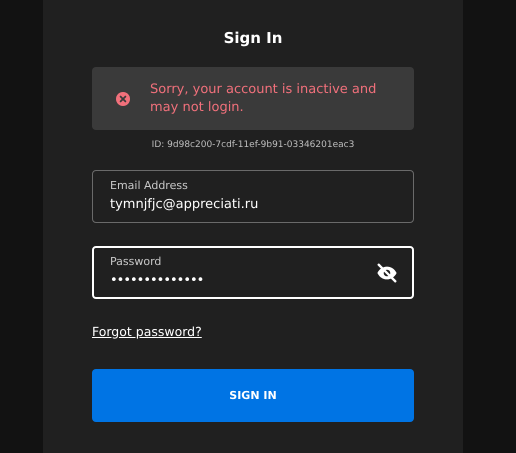 This screenshot has width=516, height=453. I want to click on password-field: Password ••••••••••••••, so click(253, 272).